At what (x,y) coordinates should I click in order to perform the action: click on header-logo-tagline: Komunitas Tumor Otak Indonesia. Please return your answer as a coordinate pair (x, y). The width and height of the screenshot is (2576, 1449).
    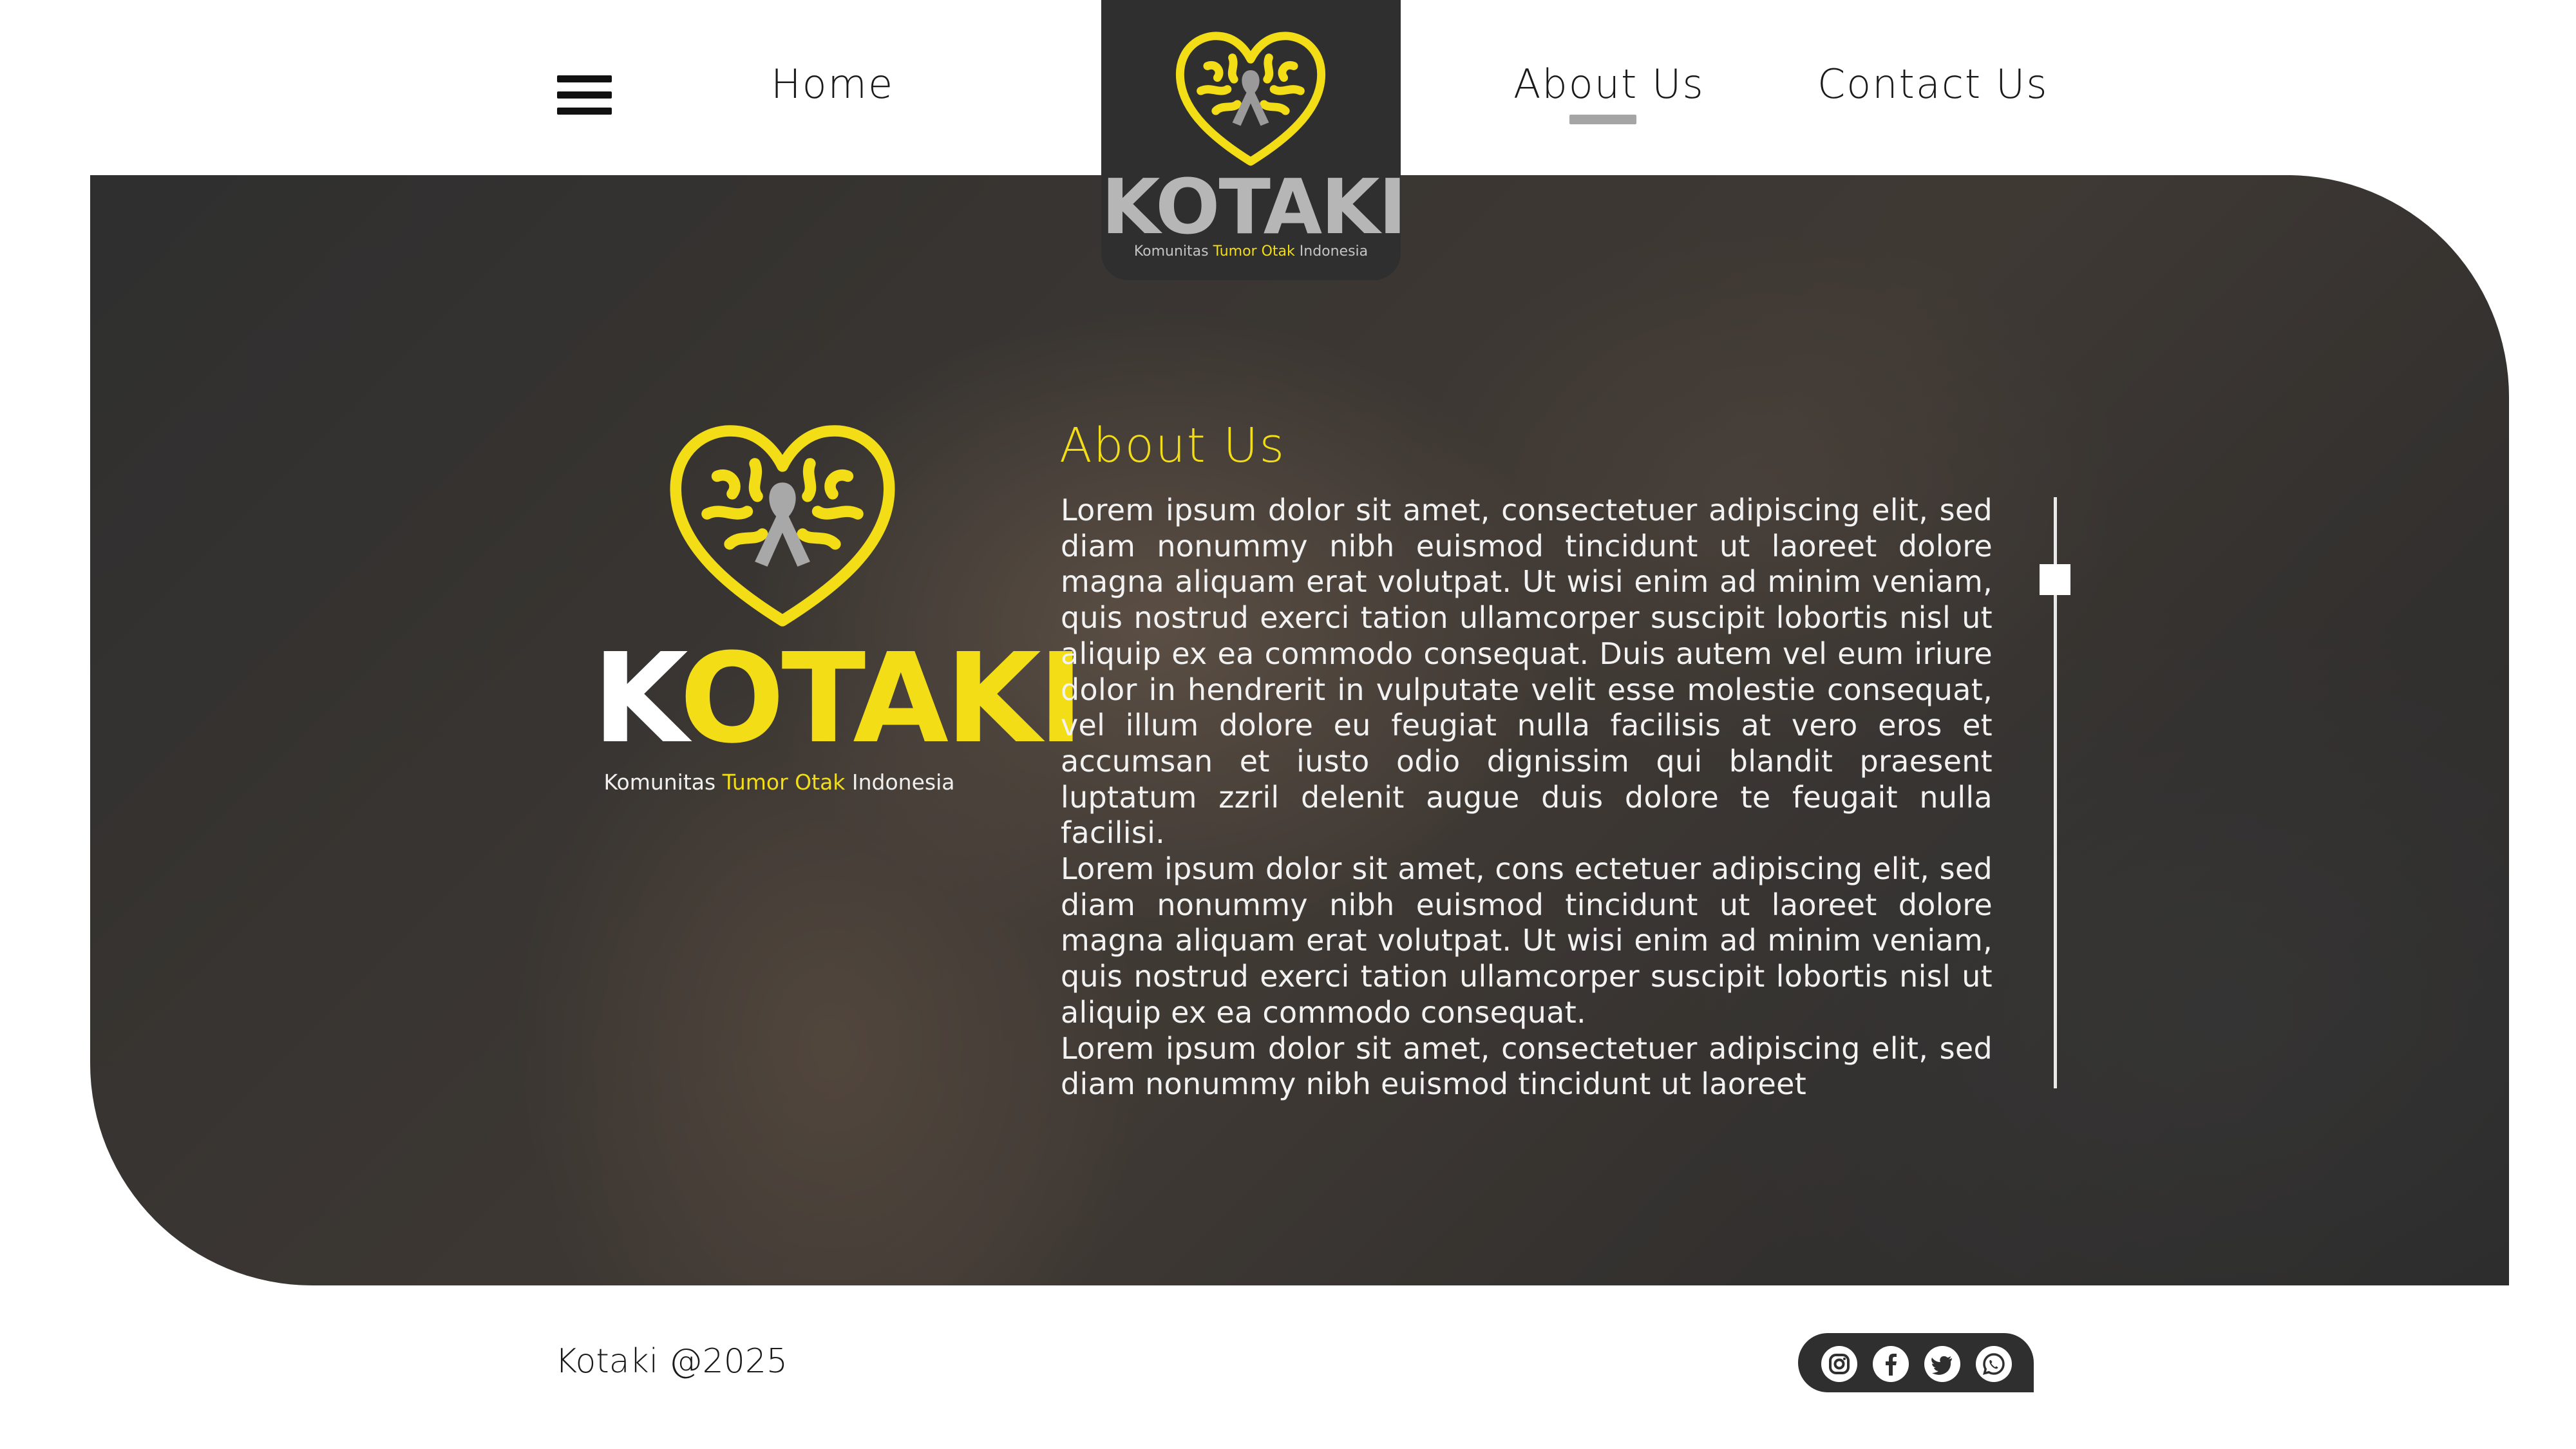
    Looking at the image, I should click on (1251, 251).